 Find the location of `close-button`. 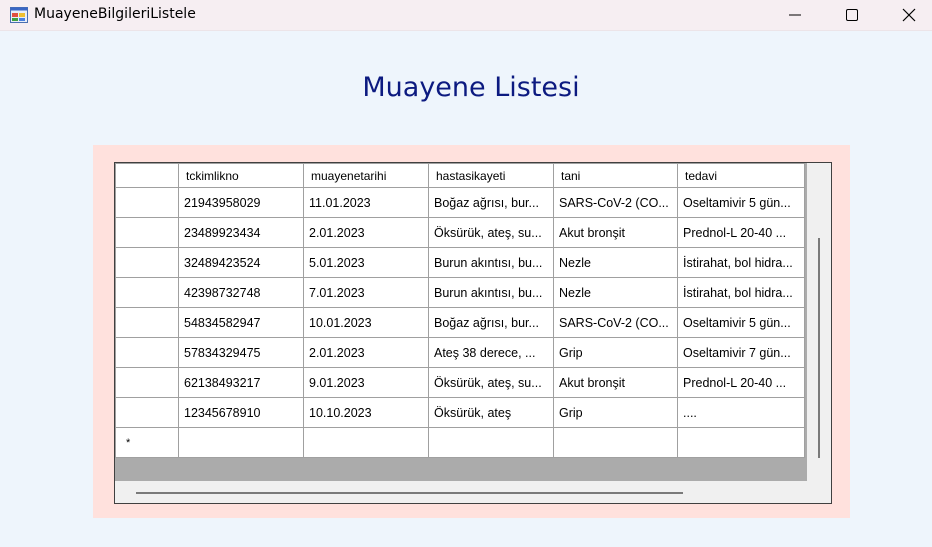

close-button is located at coordinates (909, 15).